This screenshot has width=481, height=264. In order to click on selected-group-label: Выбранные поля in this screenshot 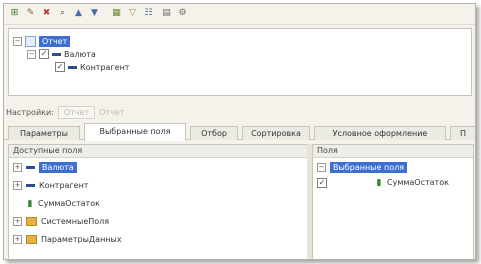, I will do `click(369, 167)`.